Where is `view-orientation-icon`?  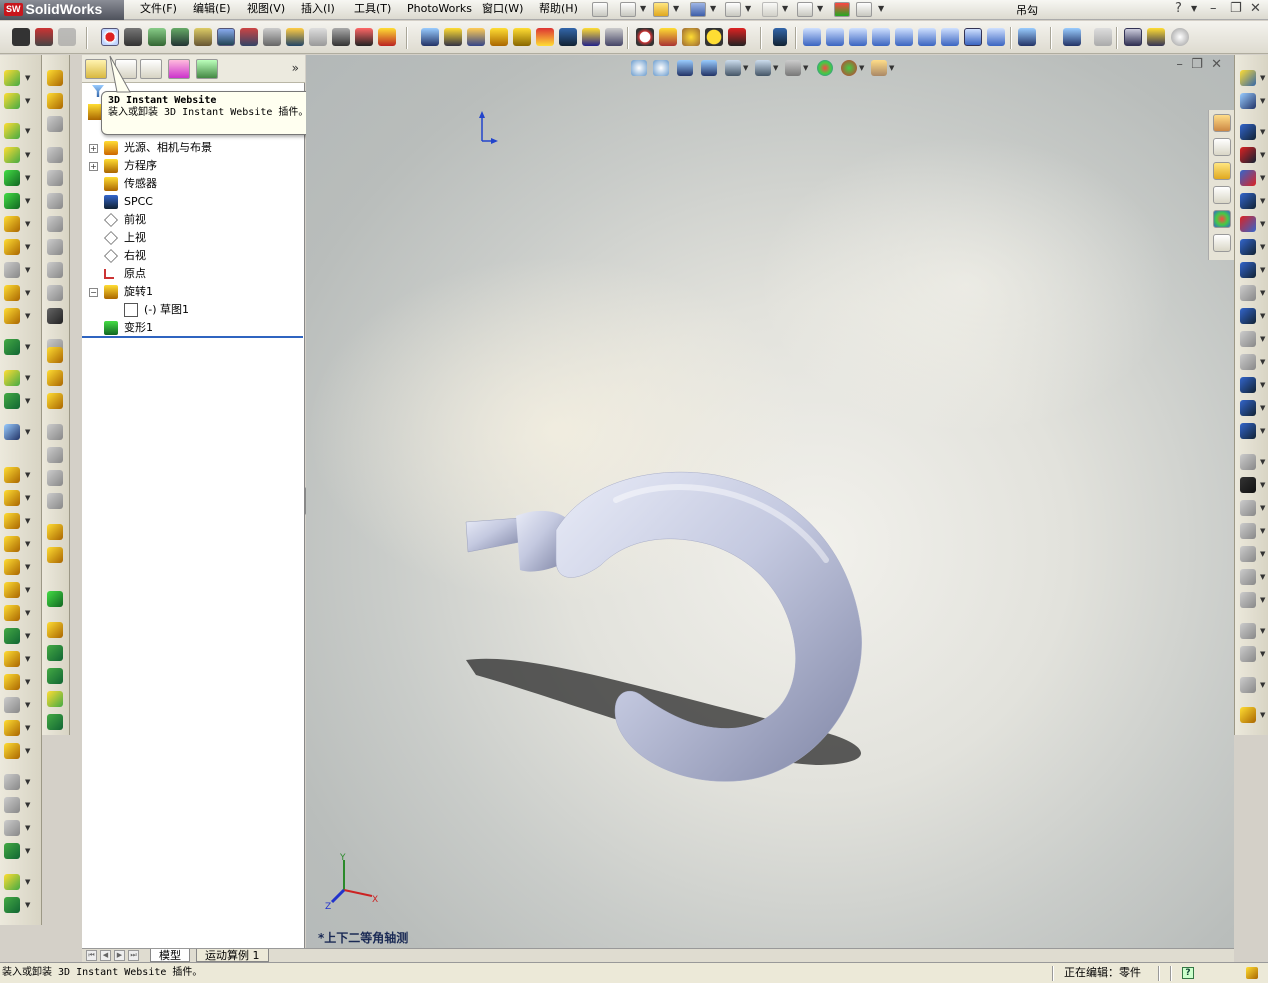
view-orientation-icon is located at coordinates (733, 68).